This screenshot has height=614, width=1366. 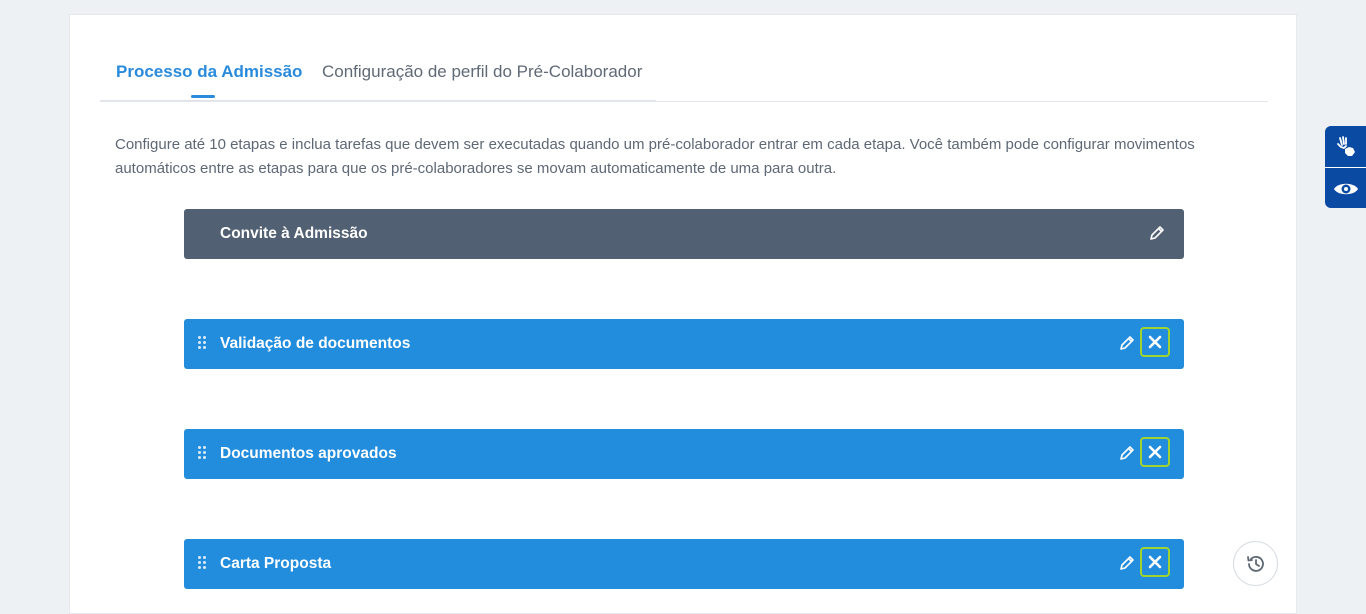 What do you see at coordinates (684, 344) in the screenshot?
I see `stage-card-validacao: Validação de documentos` at bounding box center [684, 344].